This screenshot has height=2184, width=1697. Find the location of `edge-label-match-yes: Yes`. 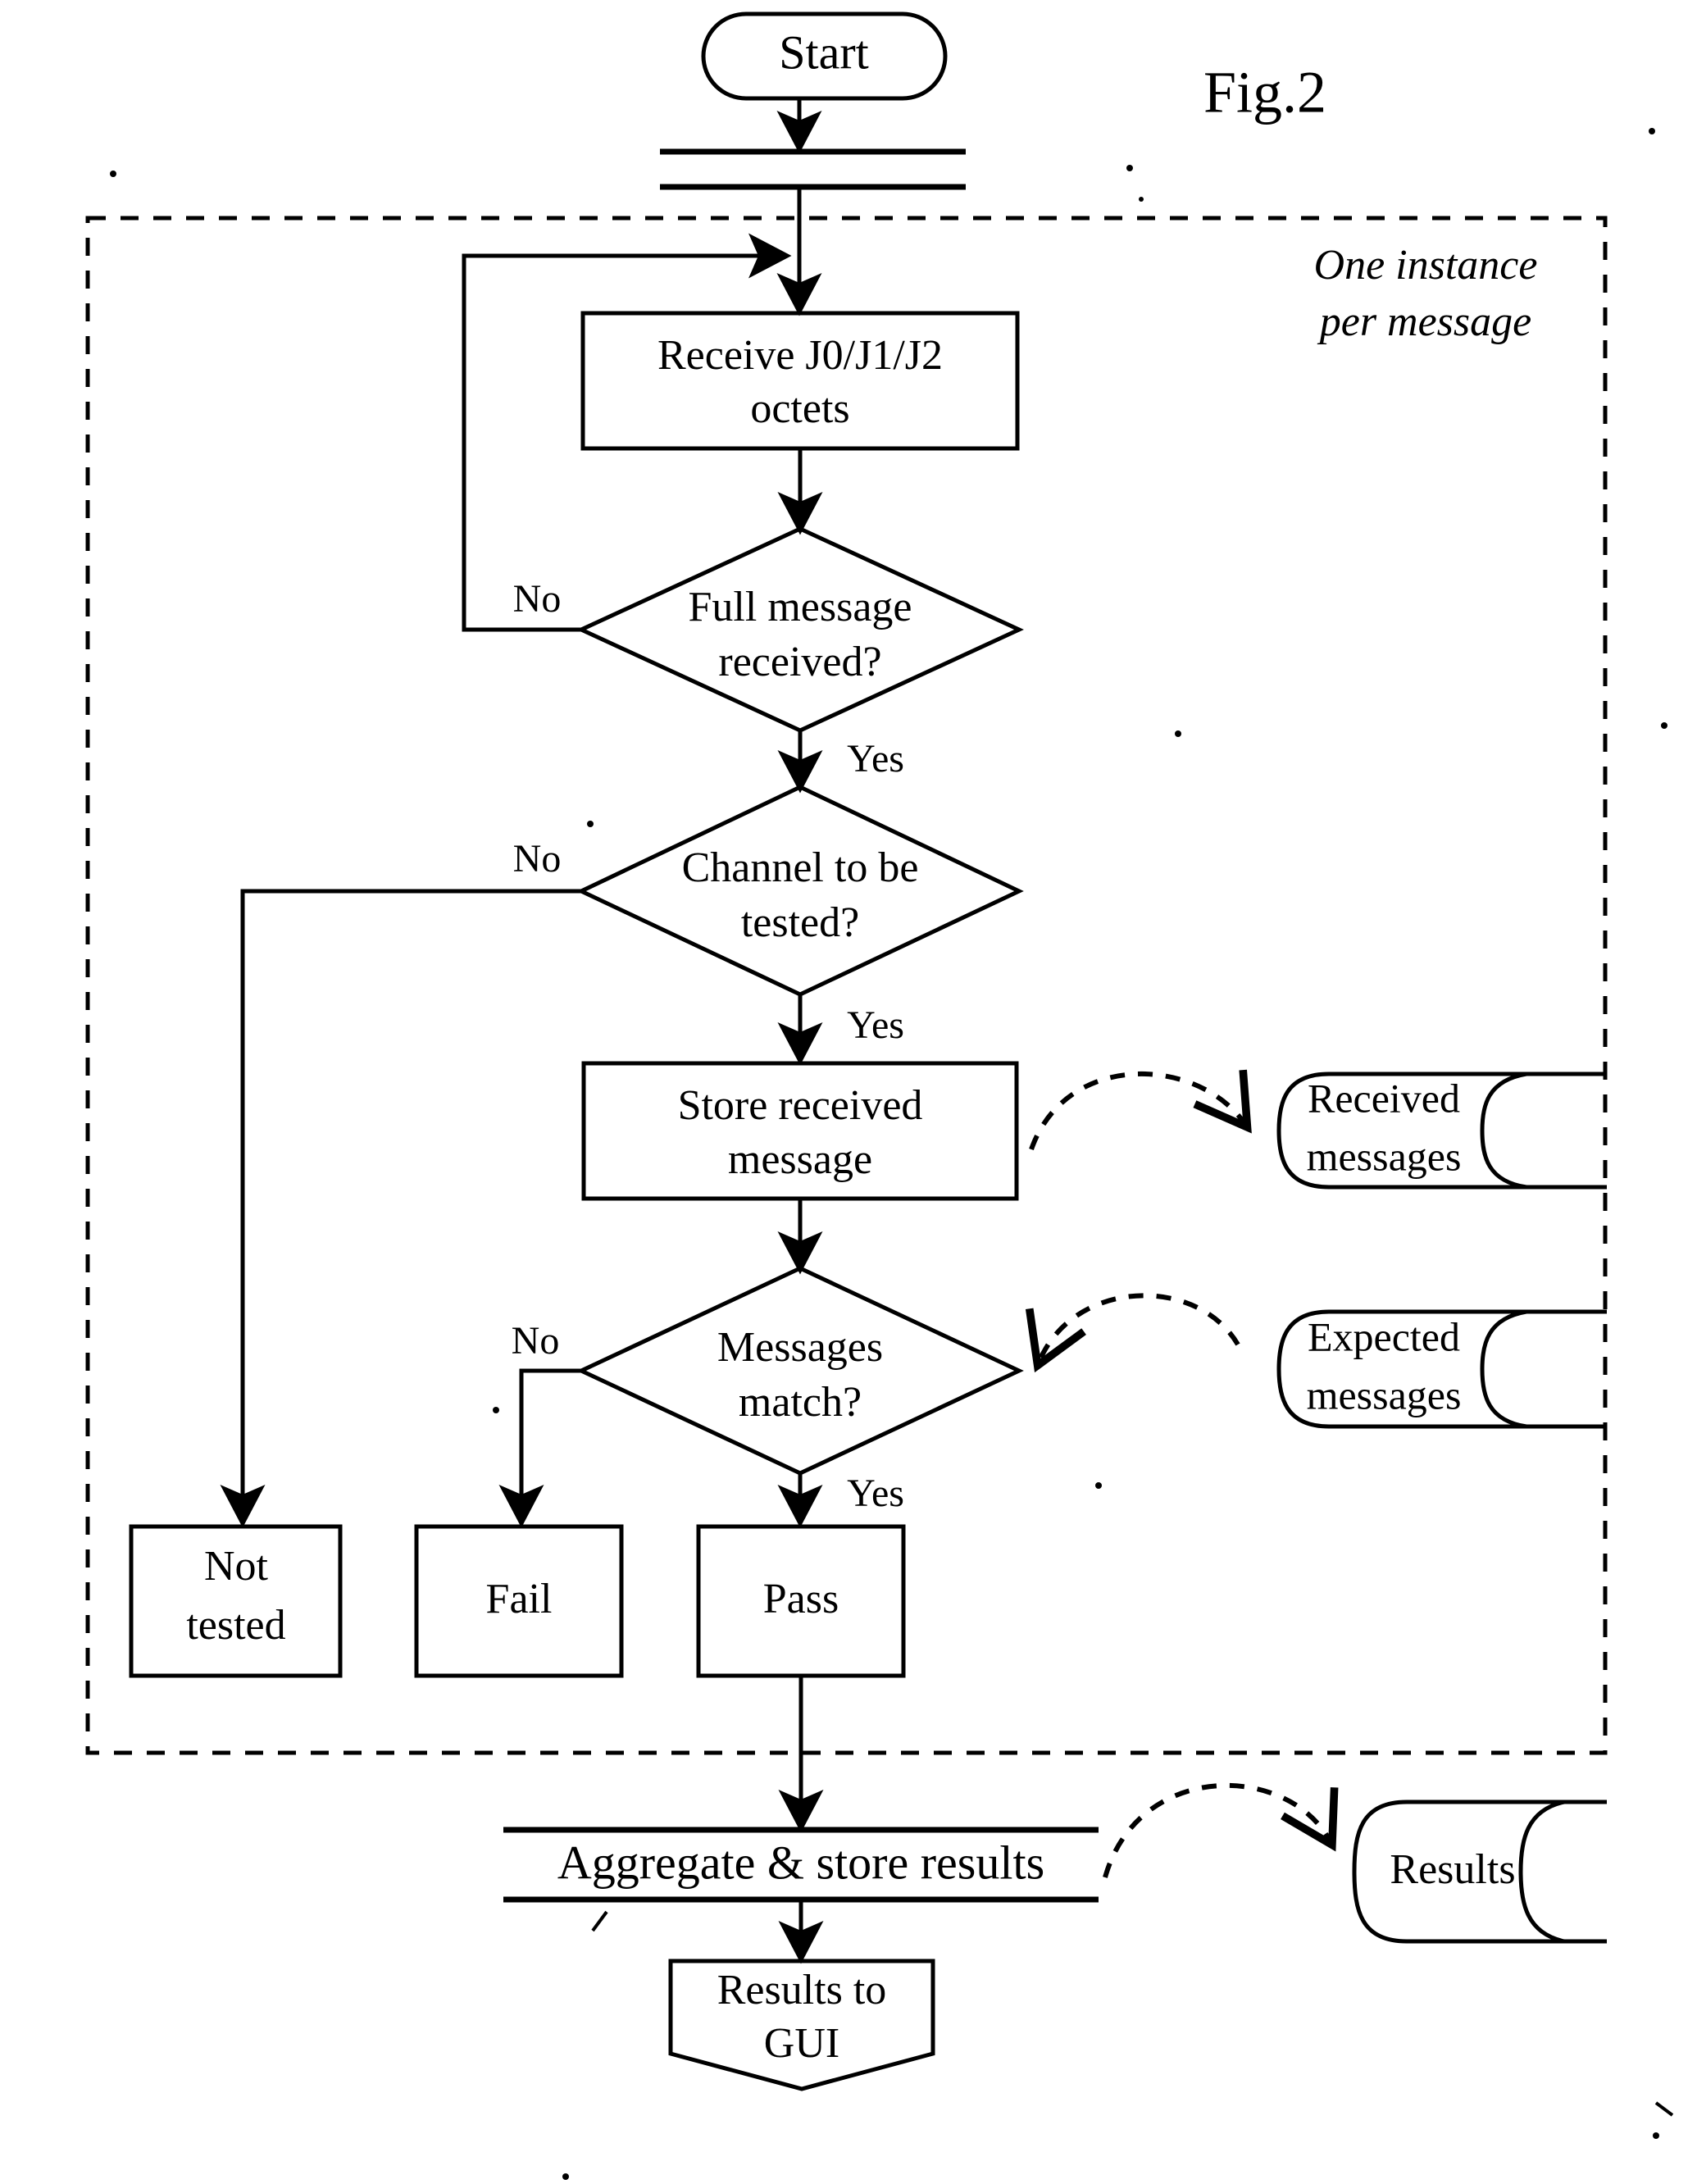

edge-label-match-yes: Yes is located at coordinates (875, 1493).